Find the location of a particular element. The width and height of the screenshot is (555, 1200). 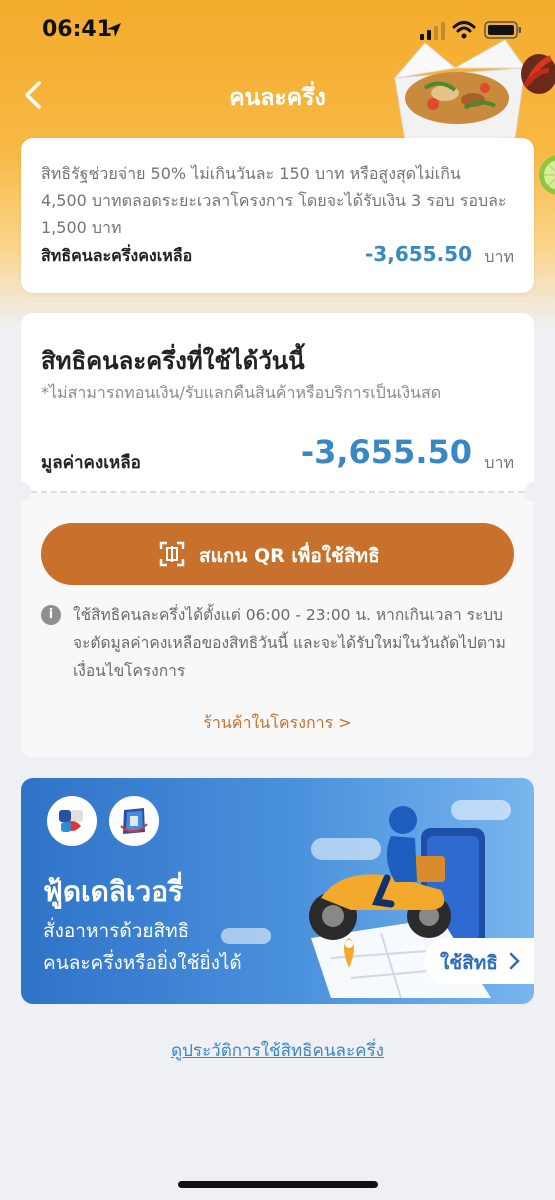

use-rights-label: ใช้สิทธิ is located at coordinates (469, 963).